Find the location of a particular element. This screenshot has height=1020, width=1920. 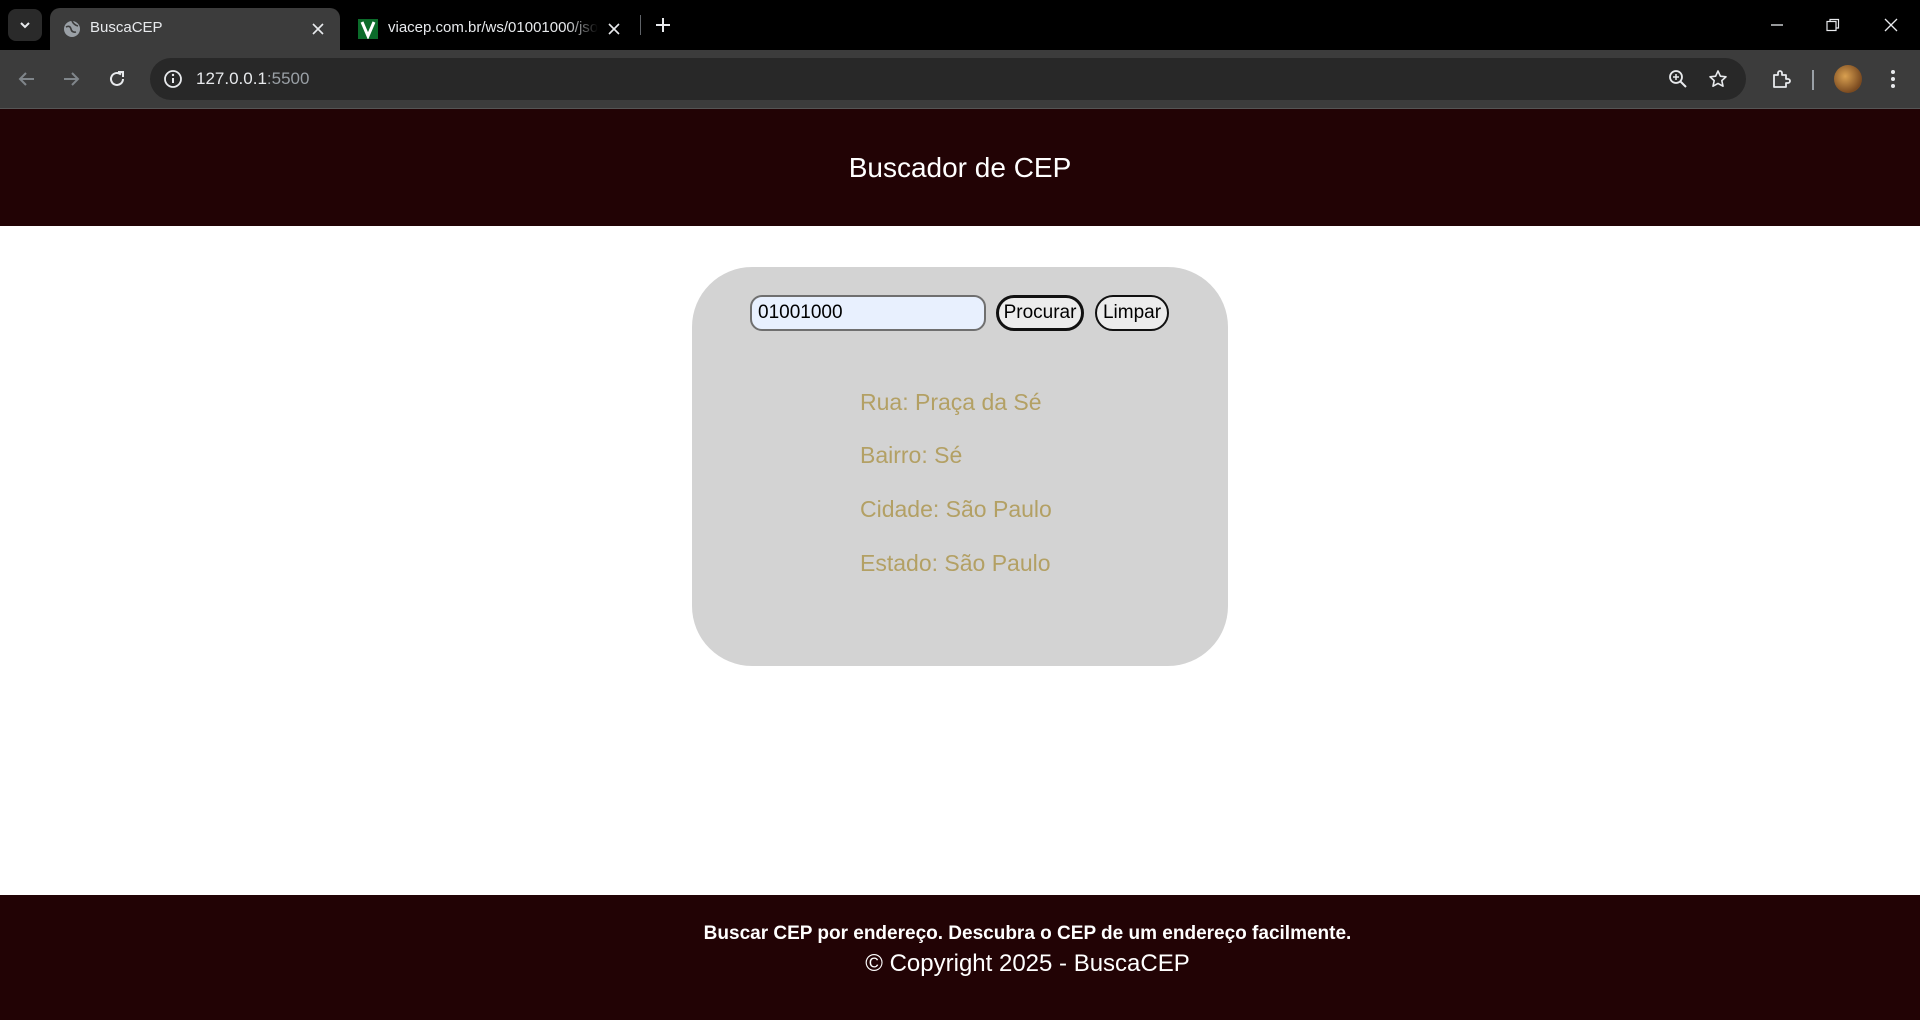

tab-search-button is located at coordinates (25, 25).